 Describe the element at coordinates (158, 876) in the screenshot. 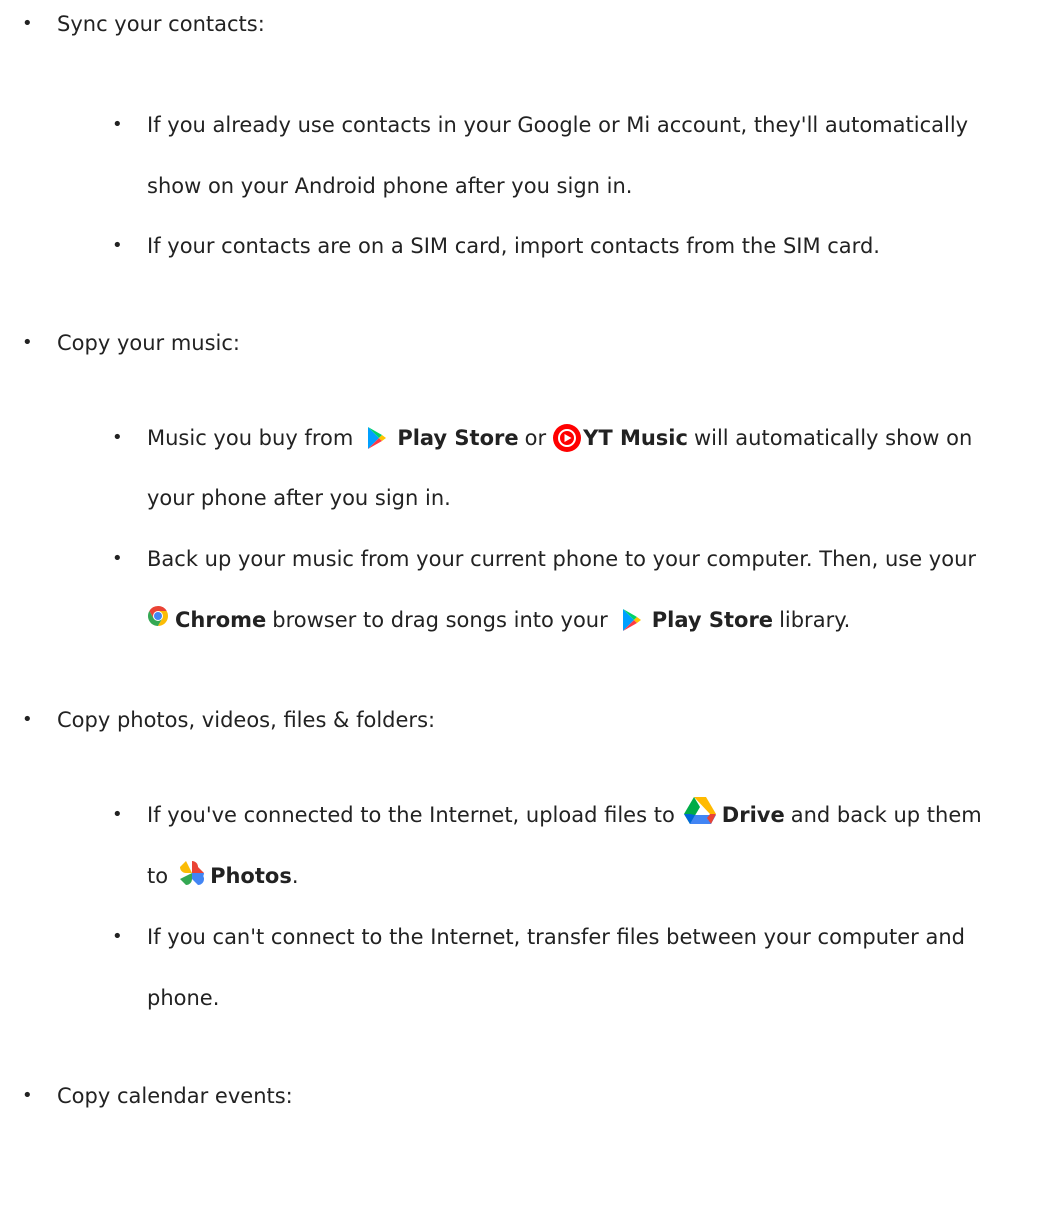

I see `item-text: to` at that location.